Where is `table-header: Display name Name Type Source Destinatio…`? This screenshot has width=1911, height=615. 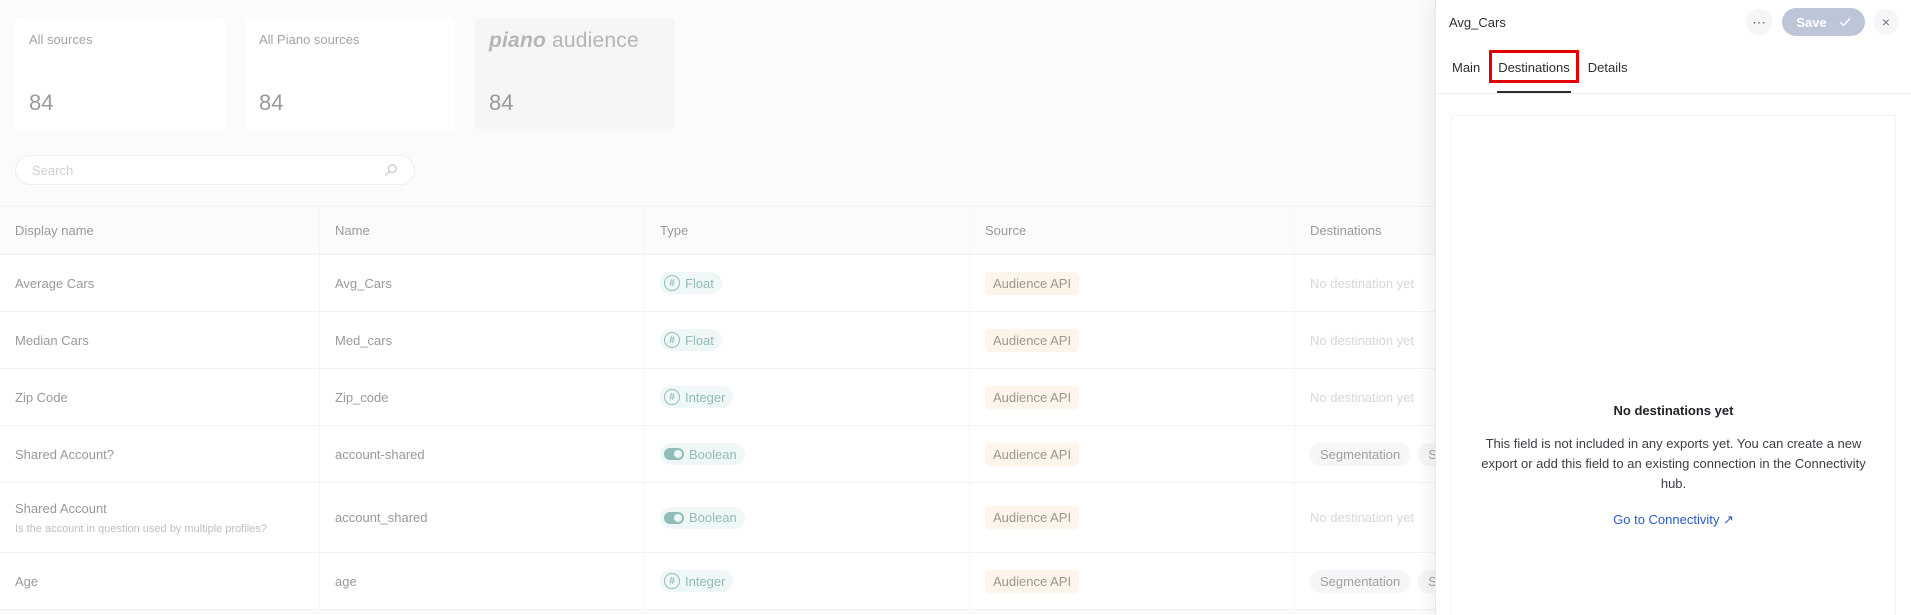
table-header: Display name Name Type Source Destinatio… is located at coordinates (717, 231).